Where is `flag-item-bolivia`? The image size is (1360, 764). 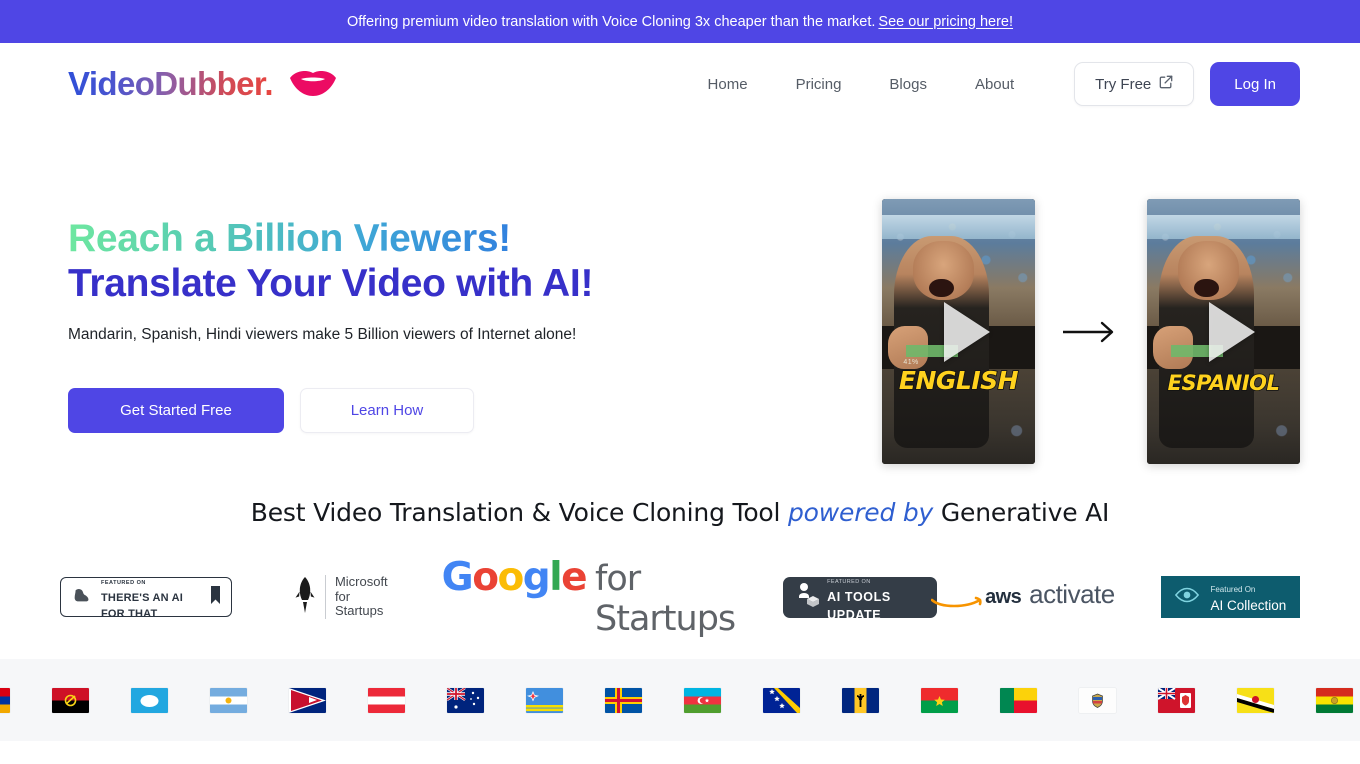
flag-item-bolivia is located at coordinates (1327, 700).